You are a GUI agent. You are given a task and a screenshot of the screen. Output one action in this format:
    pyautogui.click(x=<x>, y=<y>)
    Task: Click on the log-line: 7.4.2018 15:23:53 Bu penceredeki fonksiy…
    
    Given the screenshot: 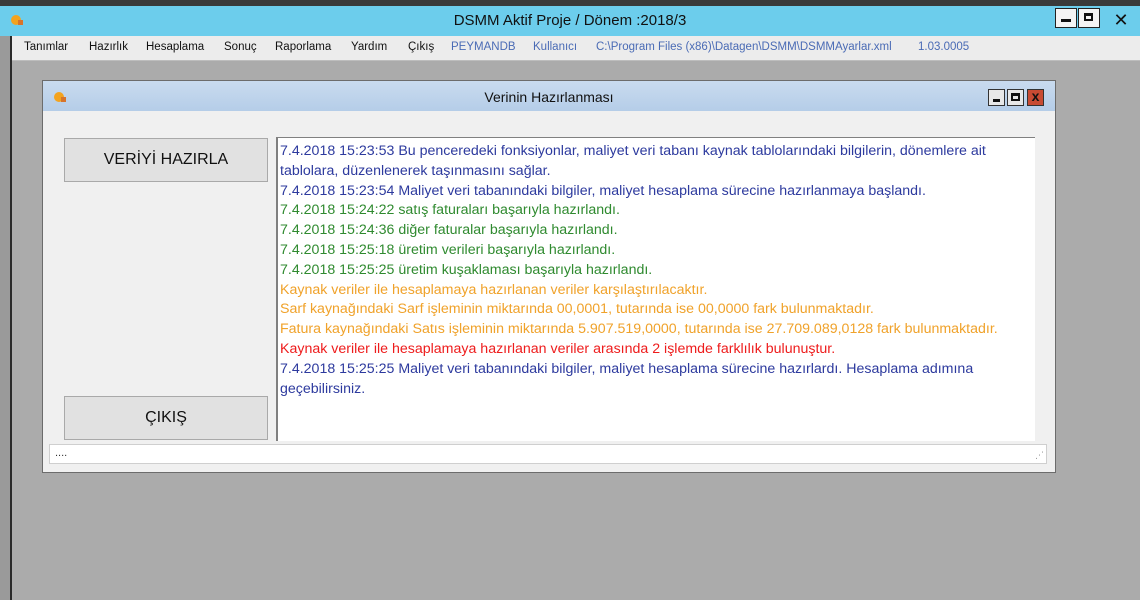 What is the action you would take?
    pyautogui.click(x=633, y=161)
    